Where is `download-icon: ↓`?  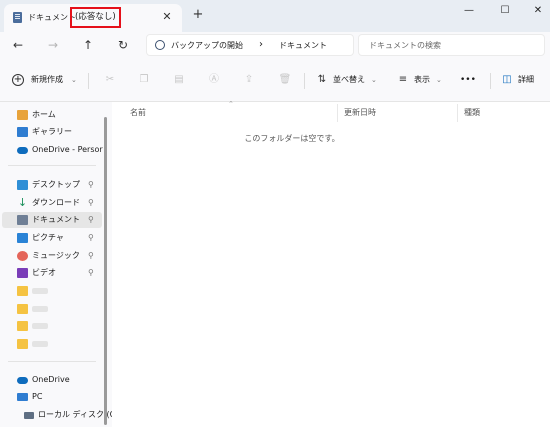 download-icon: ↓ is located at coordinates (22, 202).